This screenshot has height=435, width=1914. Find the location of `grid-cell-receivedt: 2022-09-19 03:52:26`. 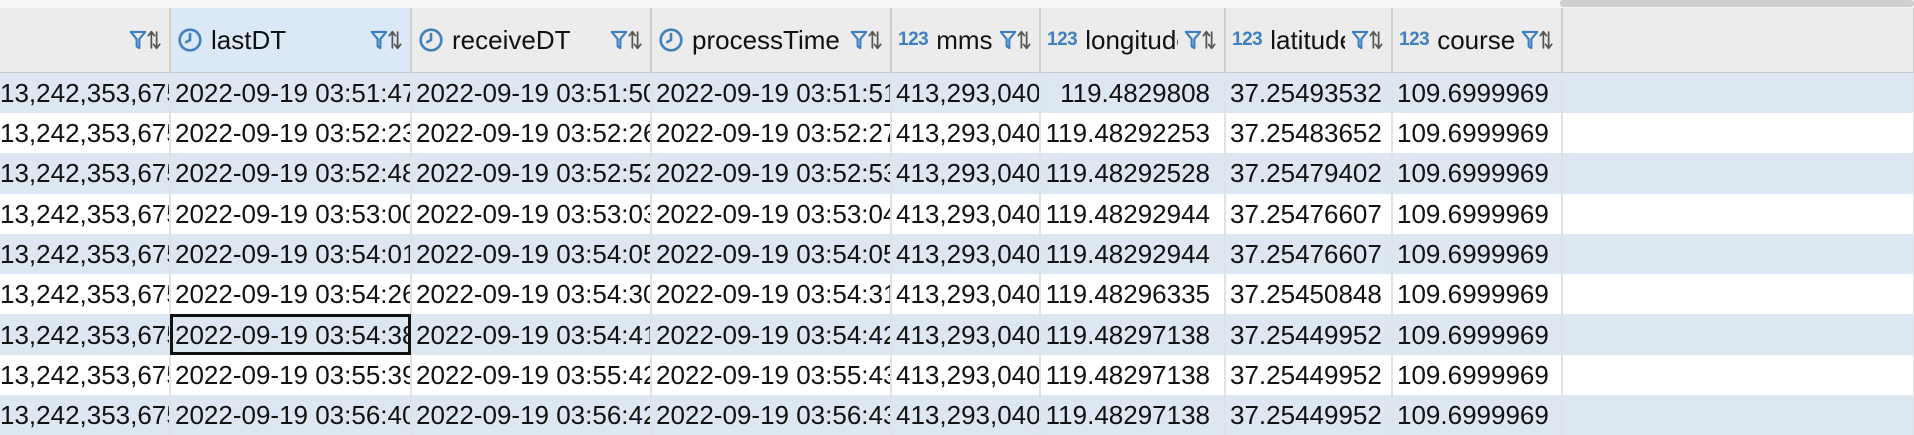

grid-cell-receivedt: 2022-09-19 03:52:26 is located at coordinates (531, 133).